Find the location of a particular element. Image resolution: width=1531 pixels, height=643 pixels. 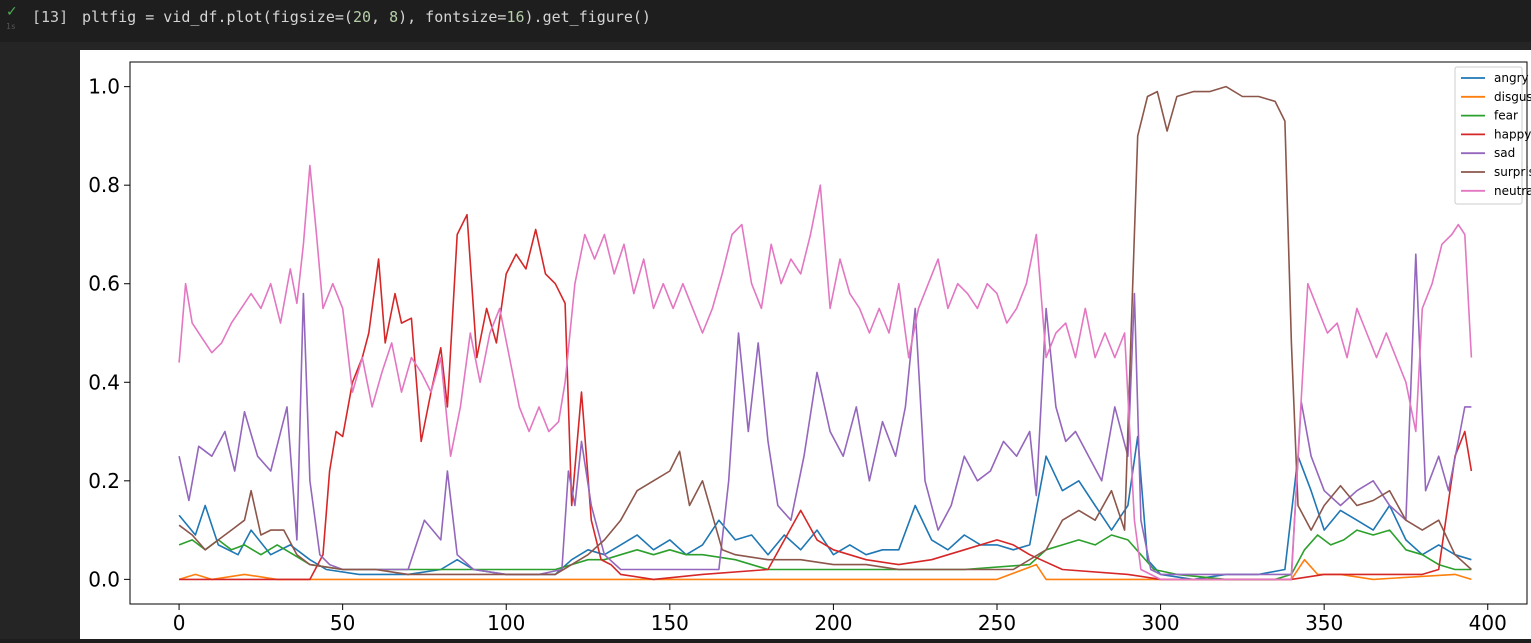

y-tick-label: 1.0 is located at coordinates (104, 87).